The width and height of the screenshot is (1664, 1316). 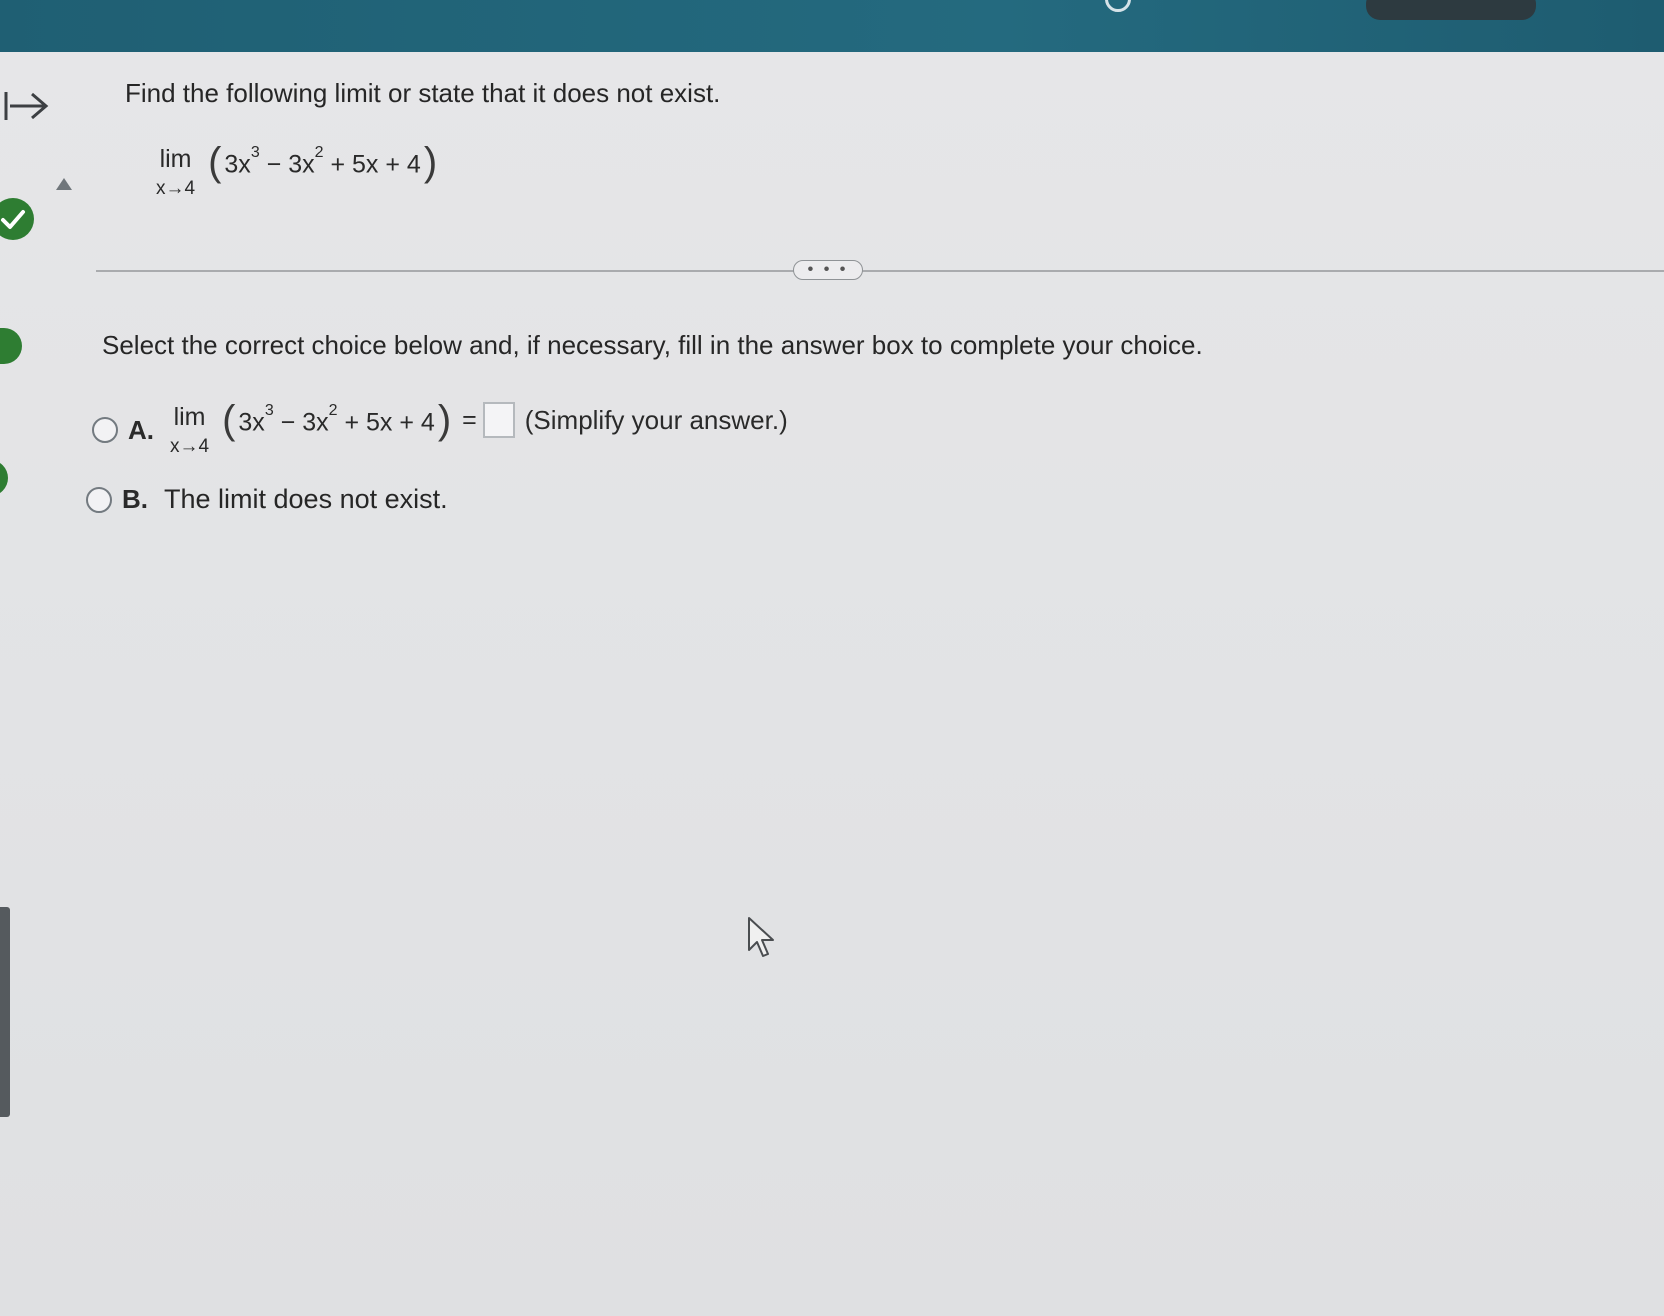 I want to click on check-circle-icon, so click(x=17, y=219).